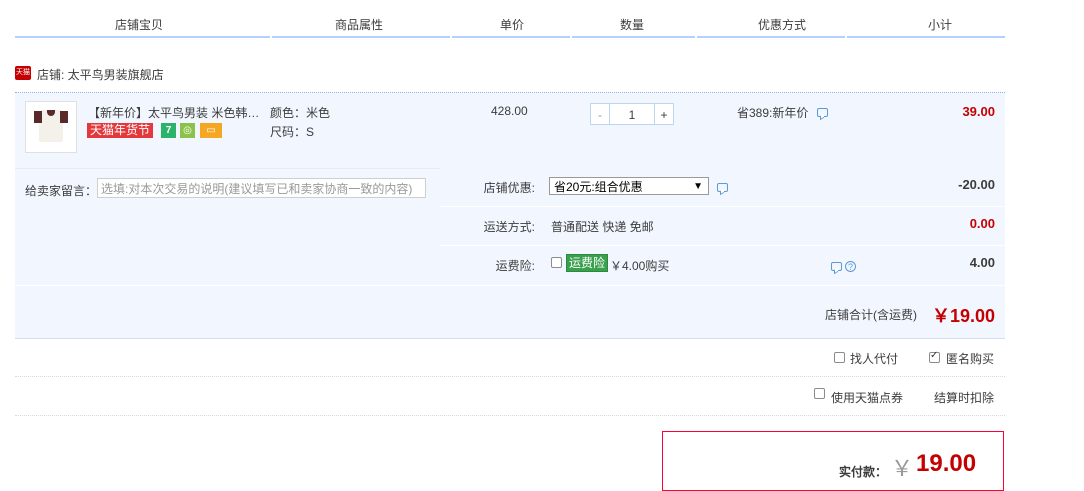 This screenshot has width=1084, height=491. What do you see at coordinates (51, 127) in the screenshot?
I see `product-thumbnail` at bounding box center [51, 127].